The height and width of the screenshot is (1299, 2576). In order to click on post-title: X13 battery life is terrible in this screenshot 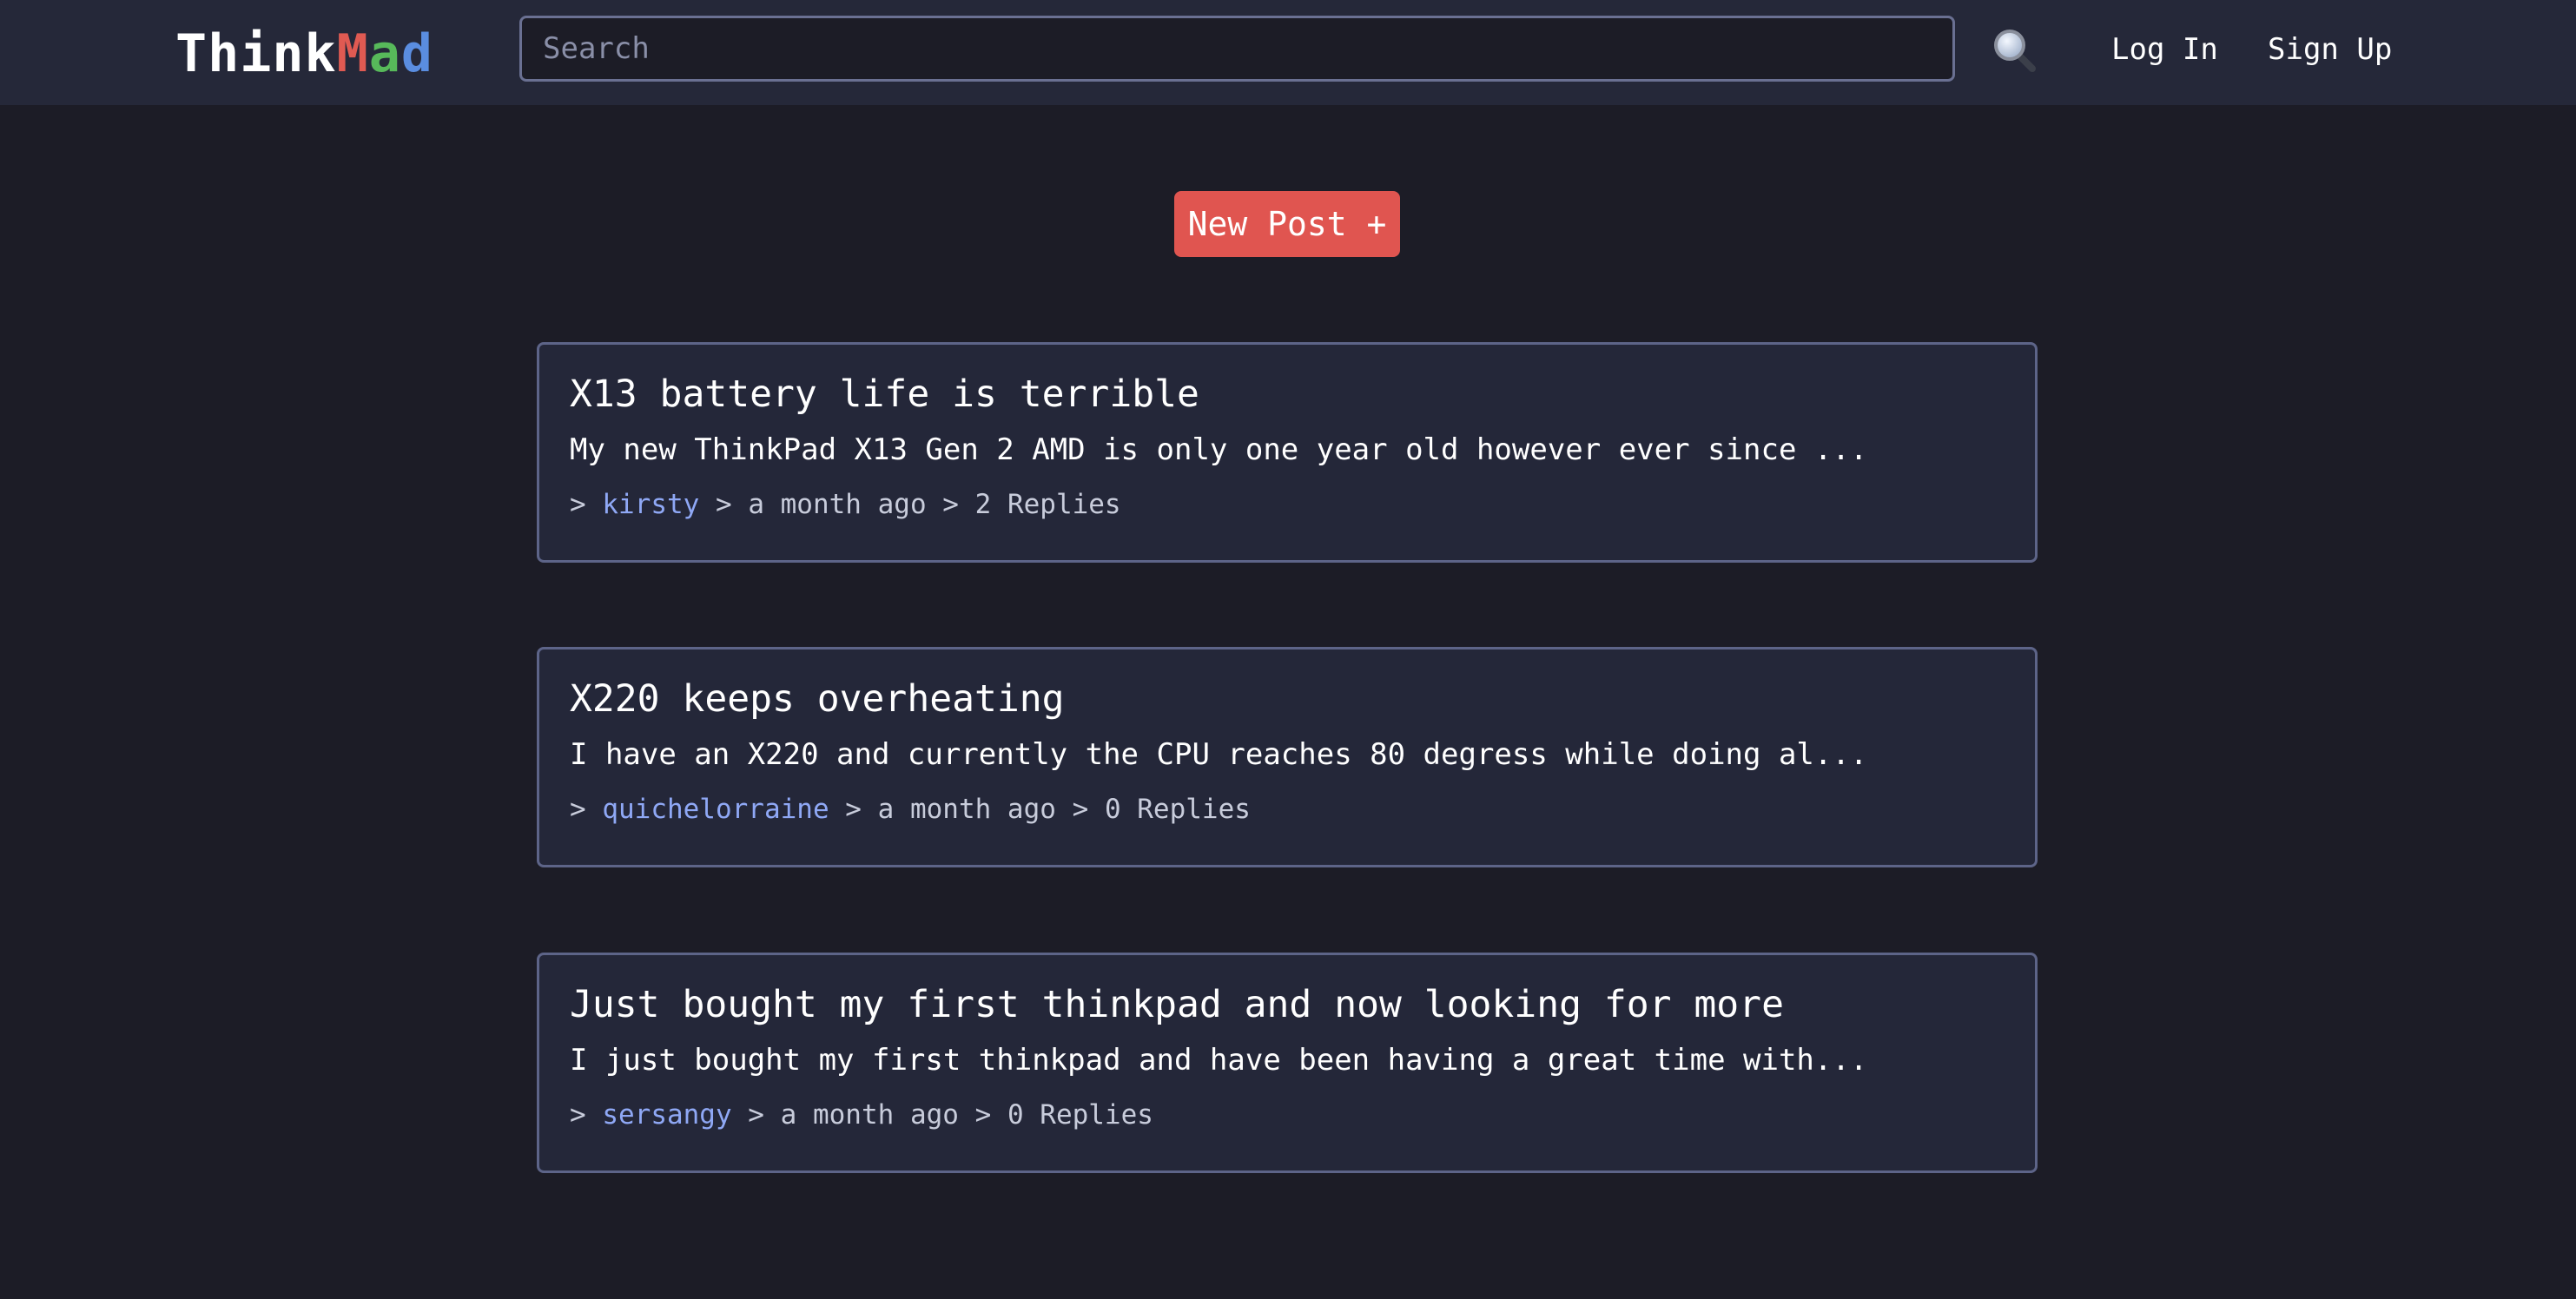, I will do `click(884, 394)`.